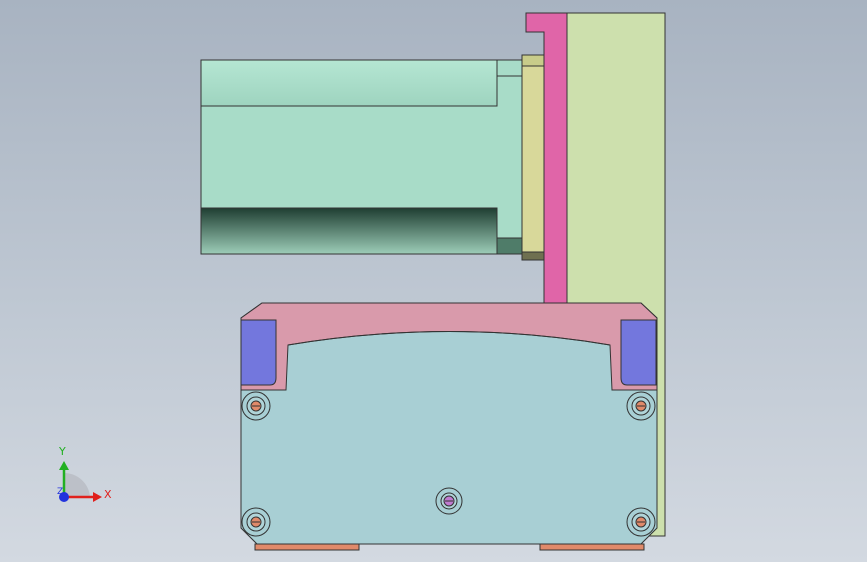  I want to click on y-axis-label: Y, so click(62, 451).